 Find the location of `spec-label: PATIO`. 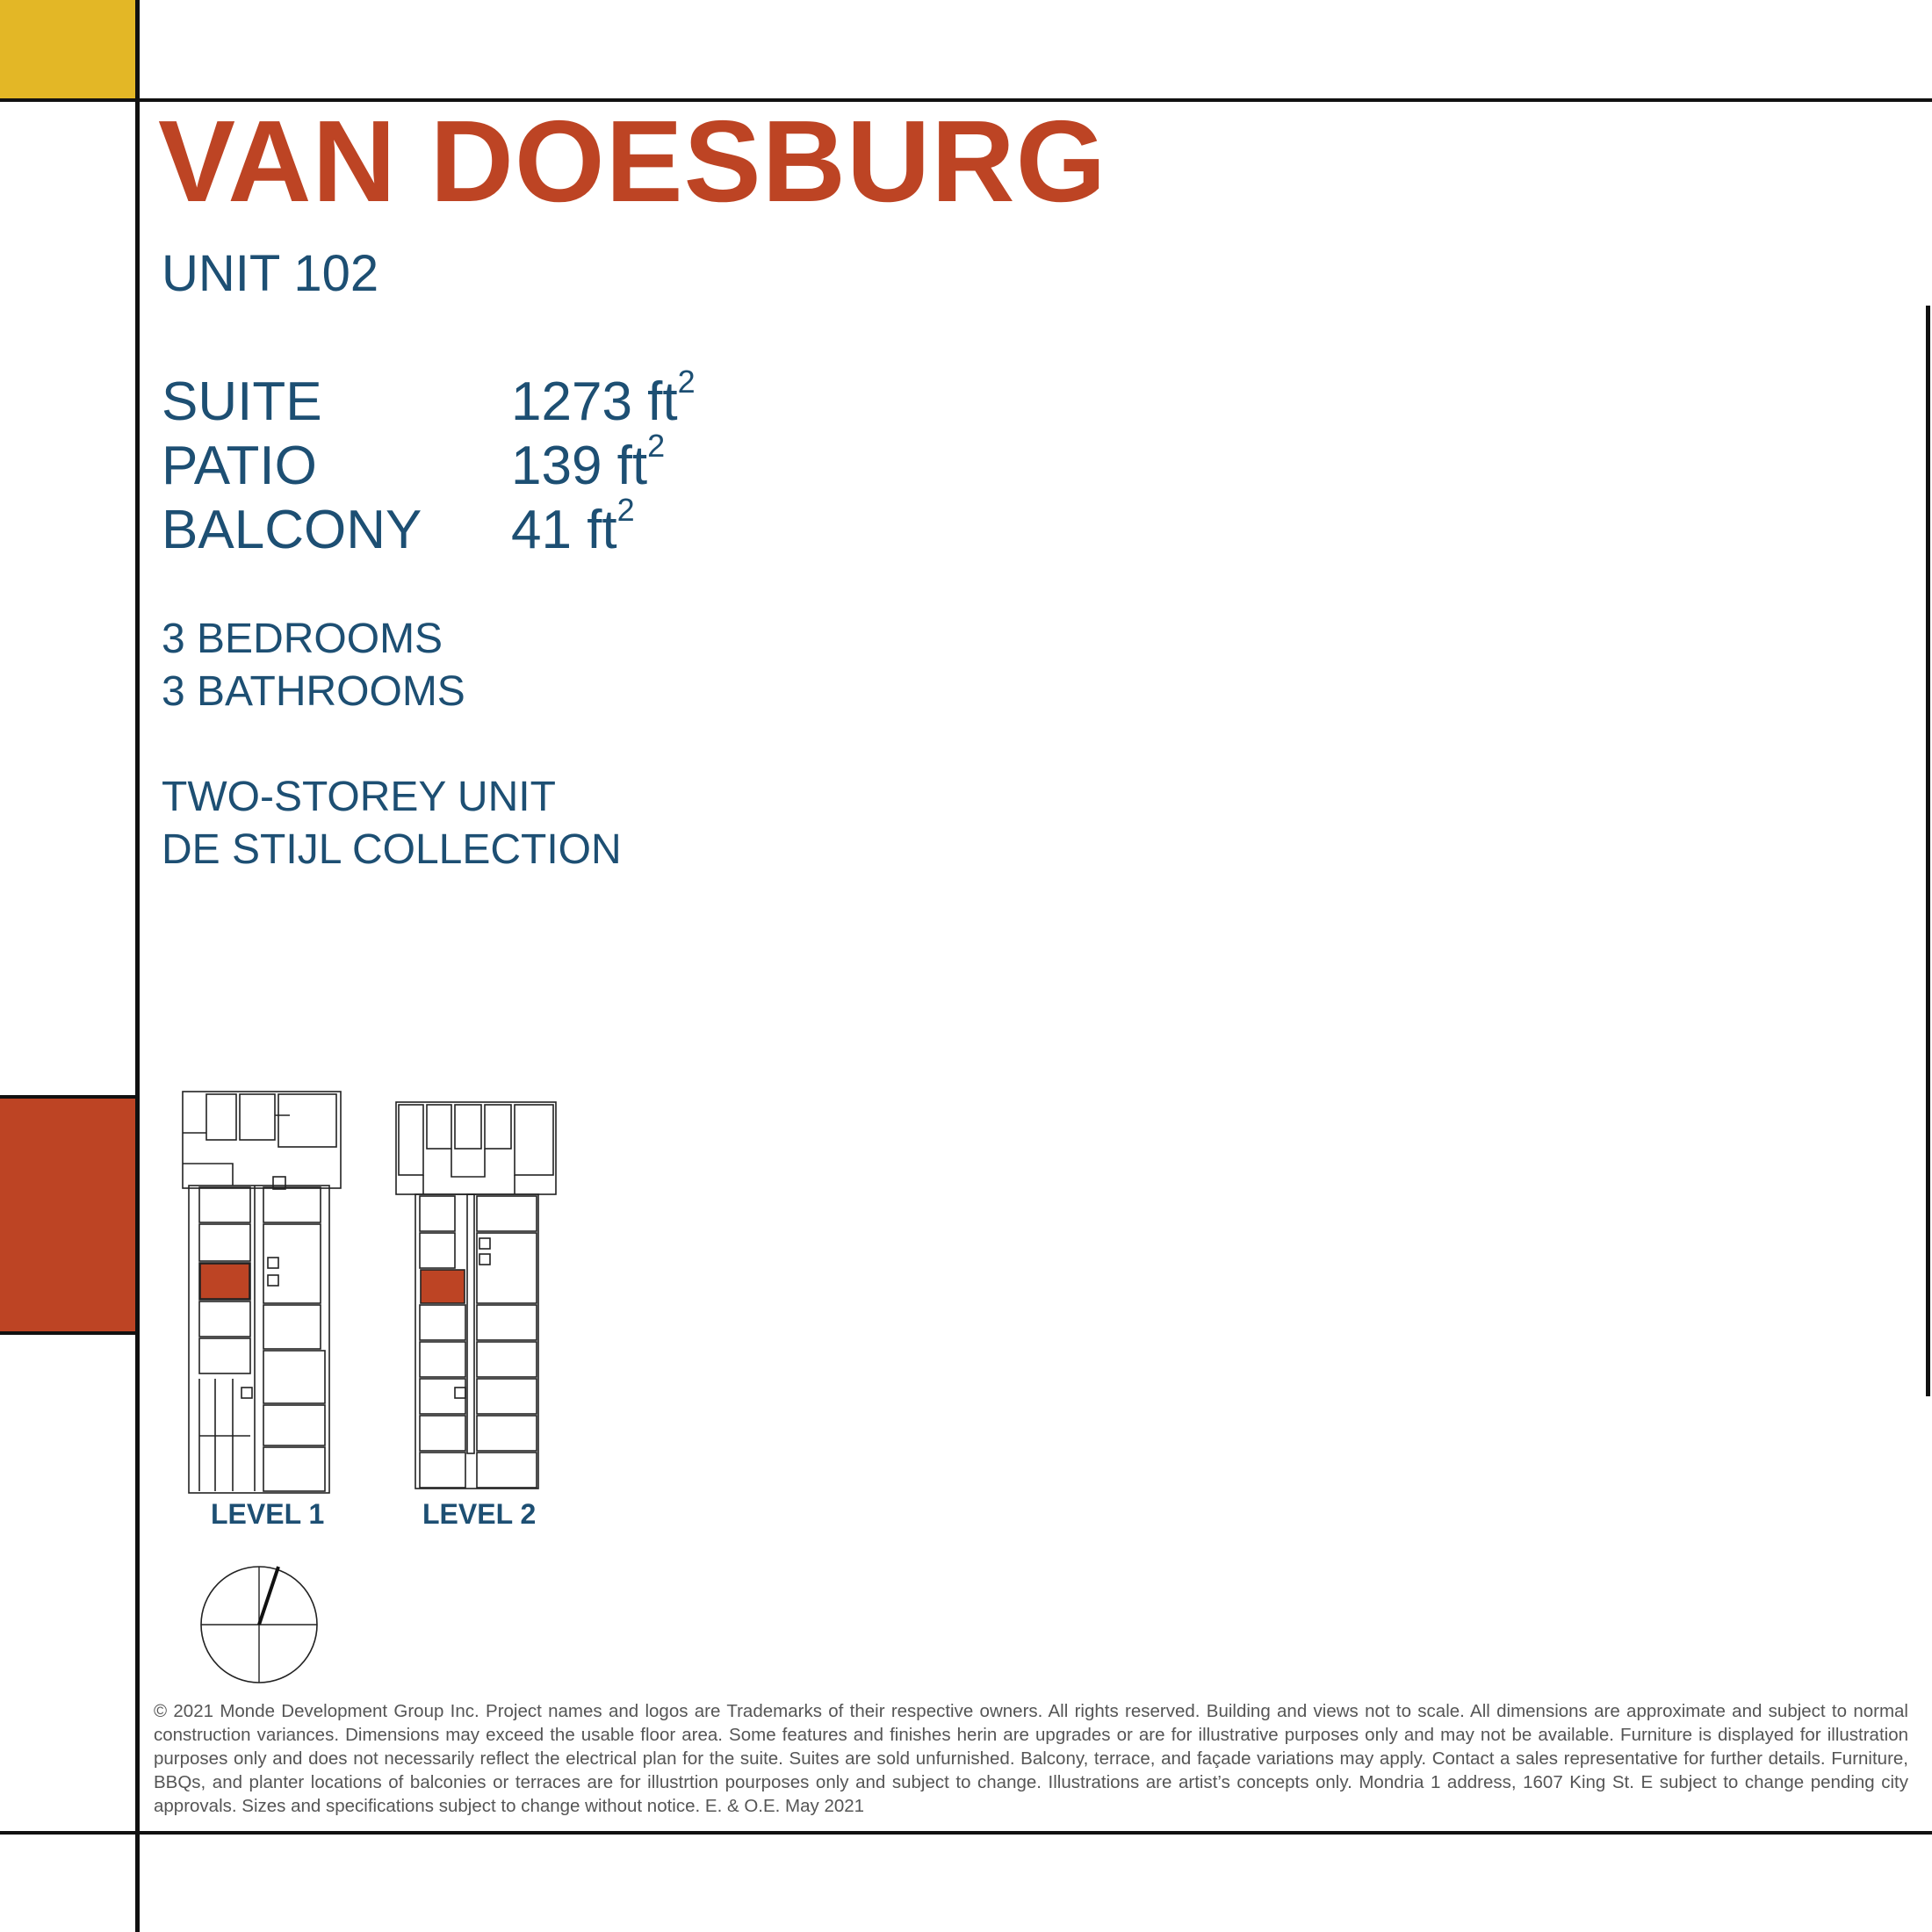

spec-label: PATIO is located at coordinates (239, 466).